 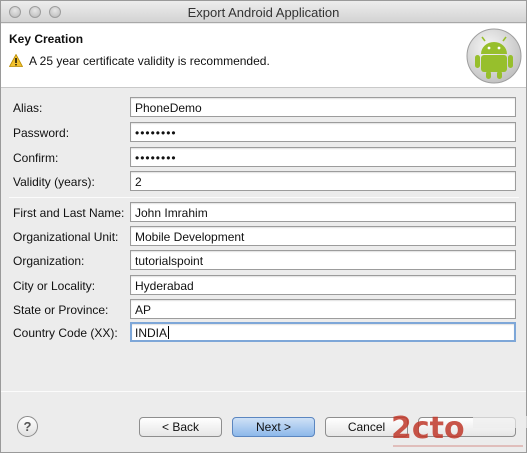 I want to click on watermark-logo: 2cto, so click(x=459, y=429).